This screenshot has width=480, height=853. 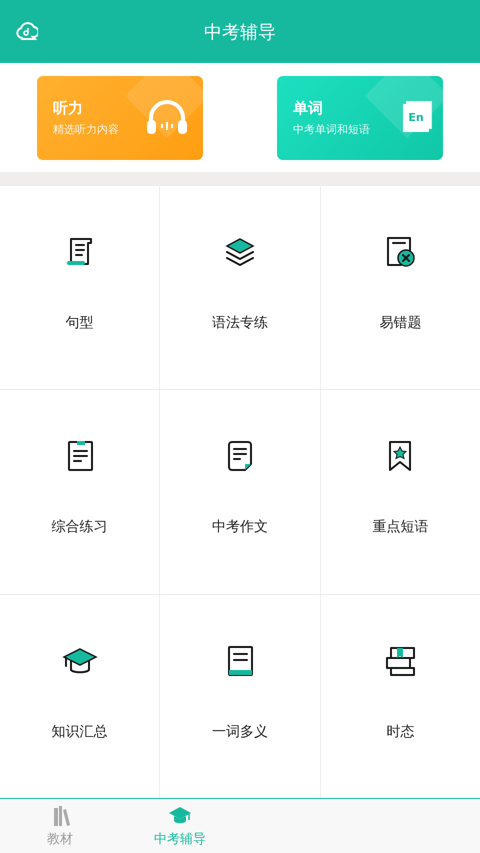 What do you see at coordinates (240, 492) in the screenshot?
I see `menu-tile: 中考作文` at bounding box center [240, 492].